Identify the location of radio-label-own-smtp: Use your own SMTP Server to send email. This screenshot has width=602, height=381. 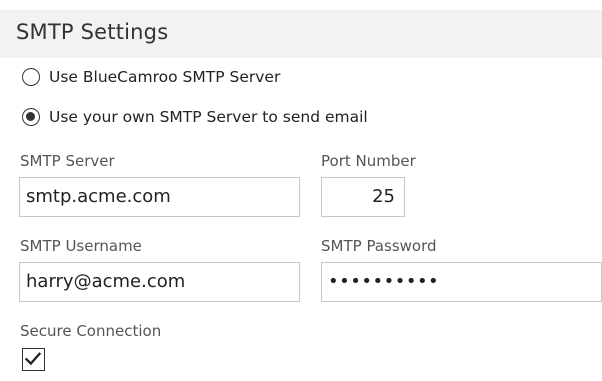
(208, 117).